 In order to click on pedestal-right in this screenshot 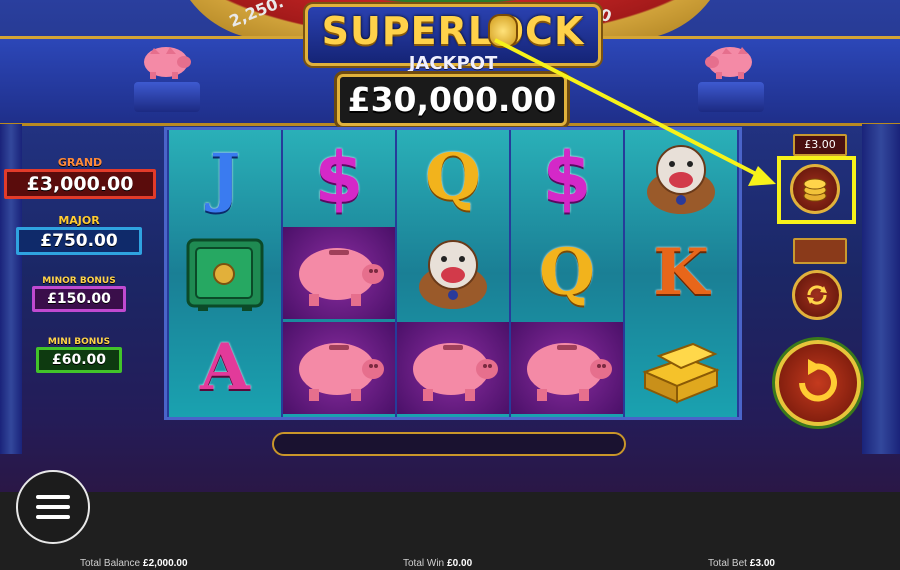, I will do `click(731, 97)`.